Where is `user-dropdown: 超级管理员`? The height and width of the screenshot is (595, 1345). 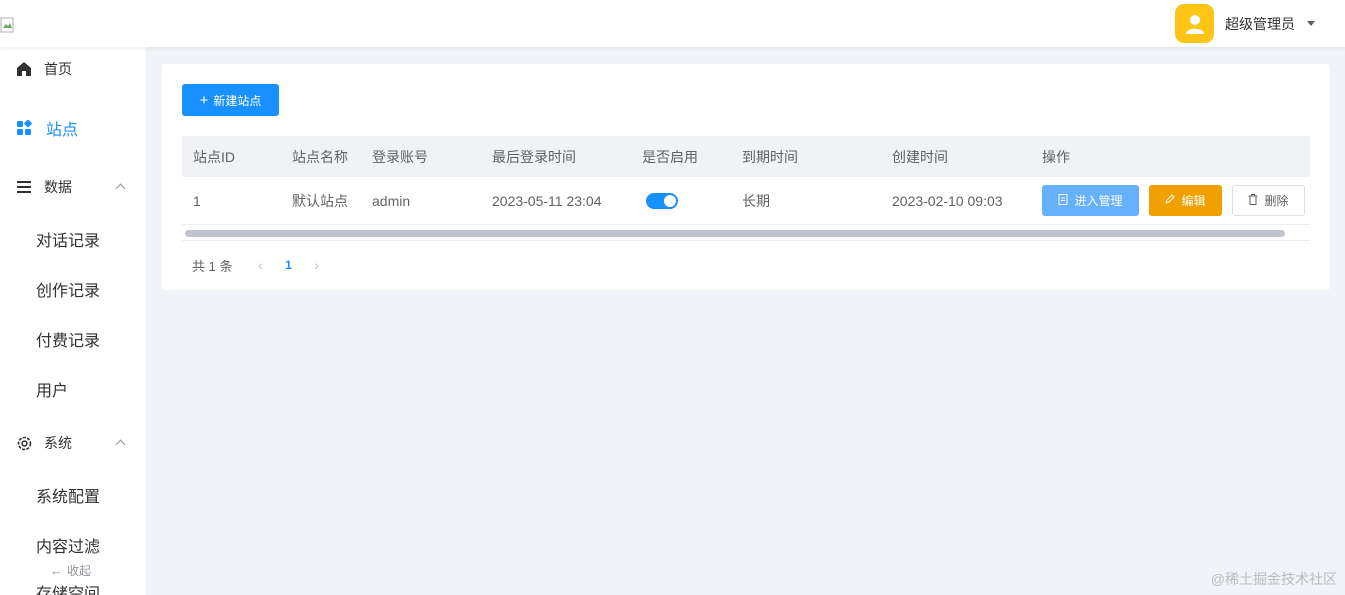
user-dropdown: 超级管理员 is located at coordinates (1245, 23).